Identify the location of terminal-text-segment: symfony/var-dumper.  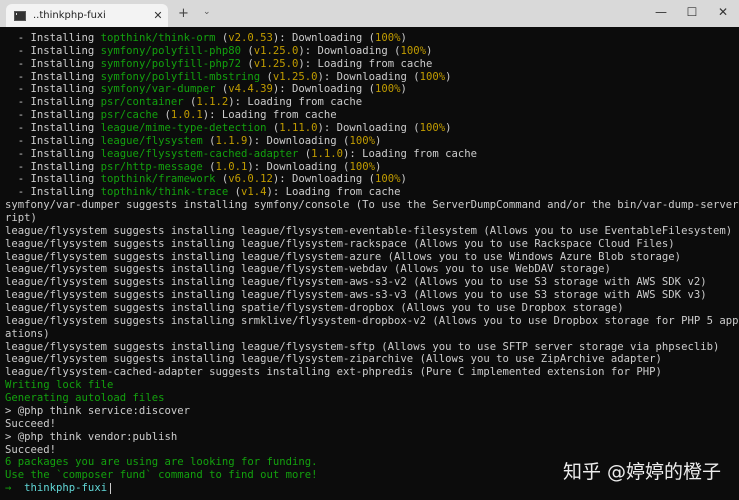
(158, 89).